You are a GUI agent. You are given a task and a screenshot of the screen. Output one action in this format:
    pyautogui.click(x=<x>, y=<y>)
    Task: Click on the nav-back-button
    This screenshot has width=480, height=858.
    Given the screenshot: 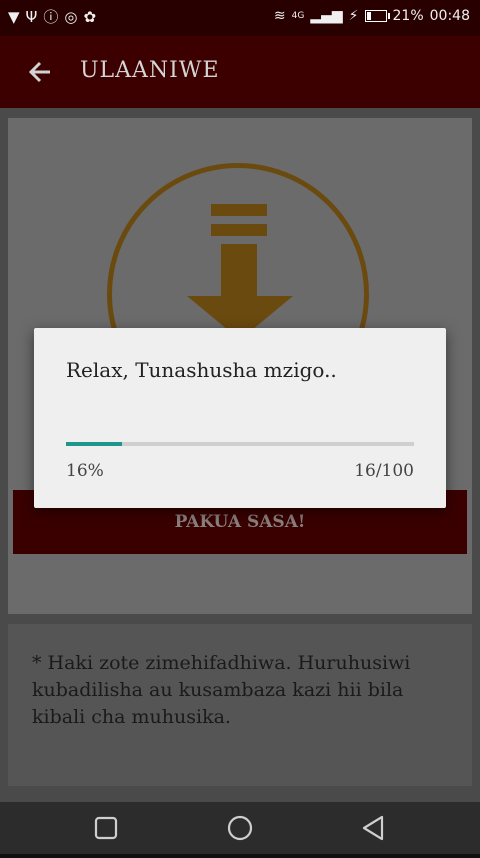 What is the action you would take?
    pyautogui.click(x=374, y=828)
    